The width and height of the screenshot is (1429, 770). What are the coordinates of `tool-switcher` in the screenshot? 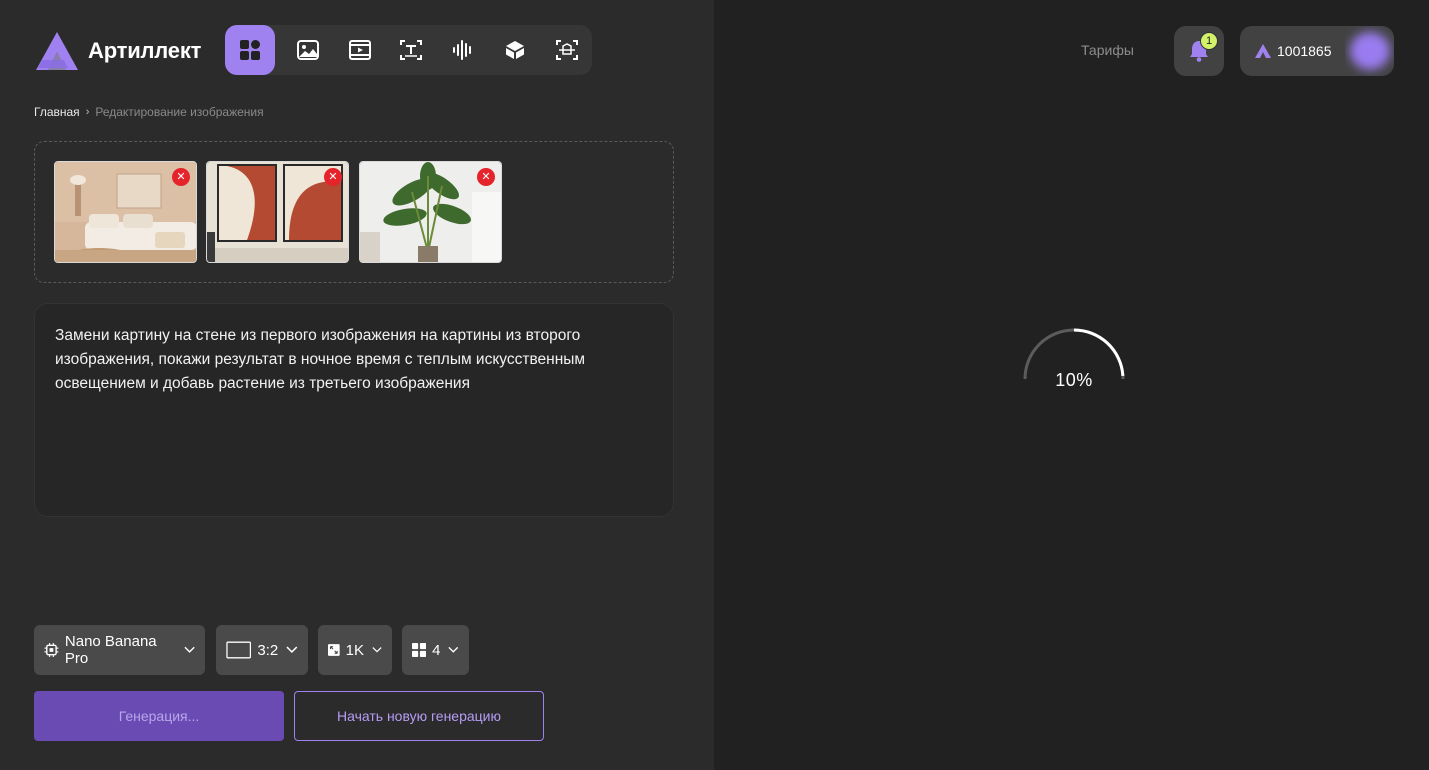 It's located at (408, 50).